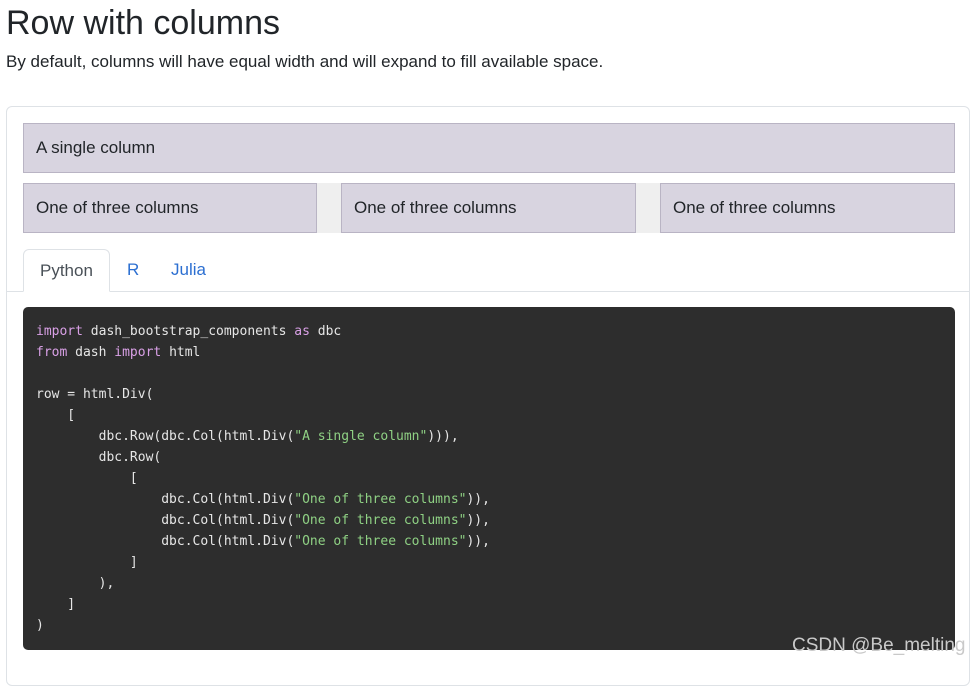 This screenshot has width=977, height=686. I want to click on page-title: Row with columns, so click(143, 23).